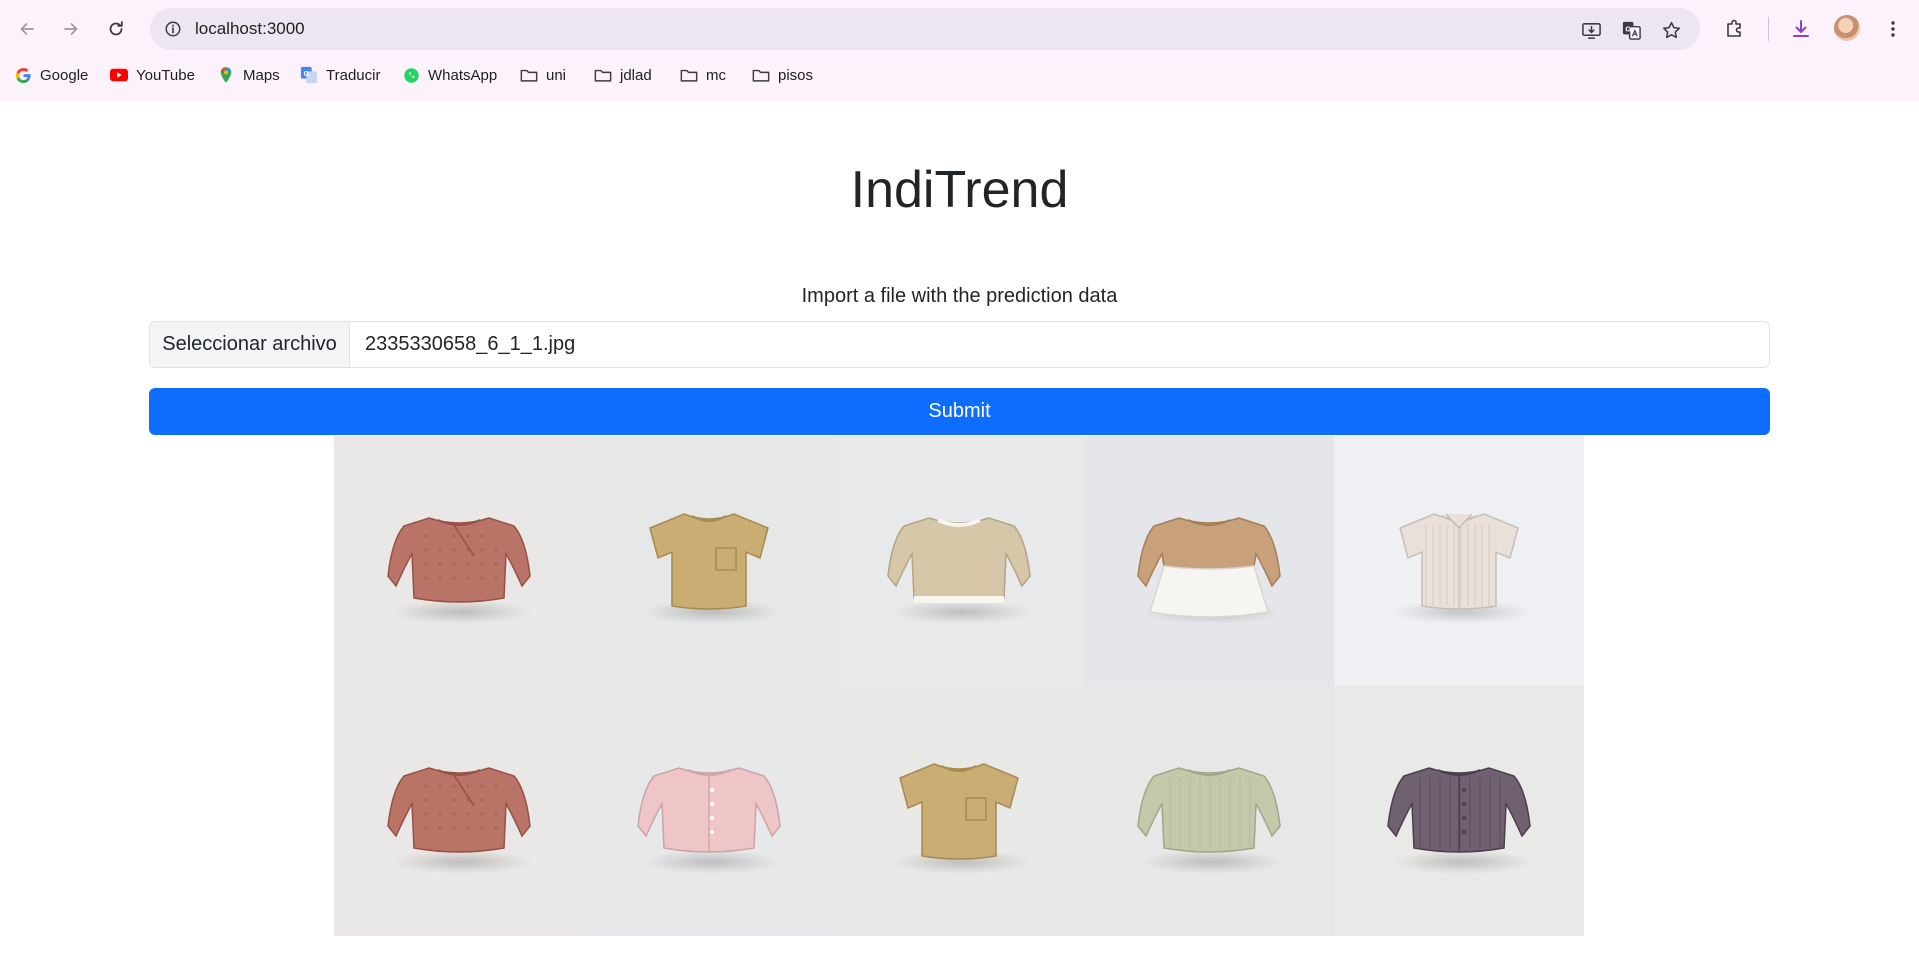 This screenshot has width=1919, height=974. I want to click on product-image-plum-cardigan, so click(1459, 811).